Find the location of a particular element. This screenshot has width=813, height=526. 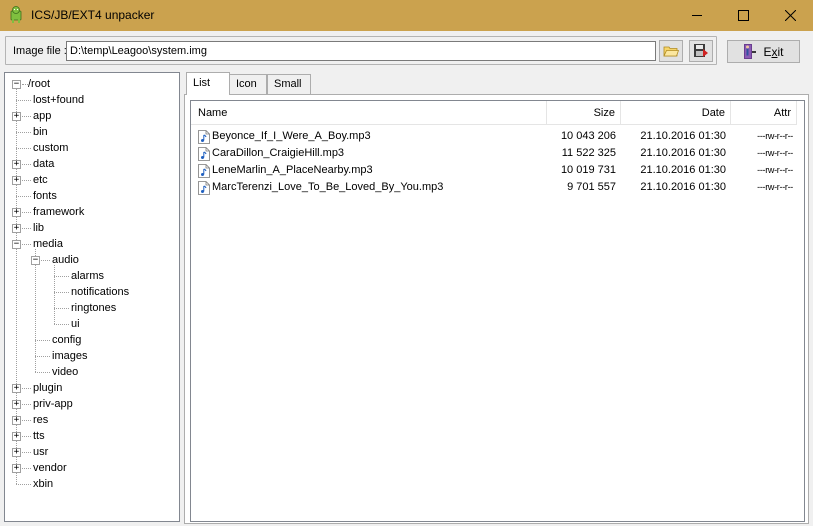

tree-item-app: app is located at coordinates (42, 116).